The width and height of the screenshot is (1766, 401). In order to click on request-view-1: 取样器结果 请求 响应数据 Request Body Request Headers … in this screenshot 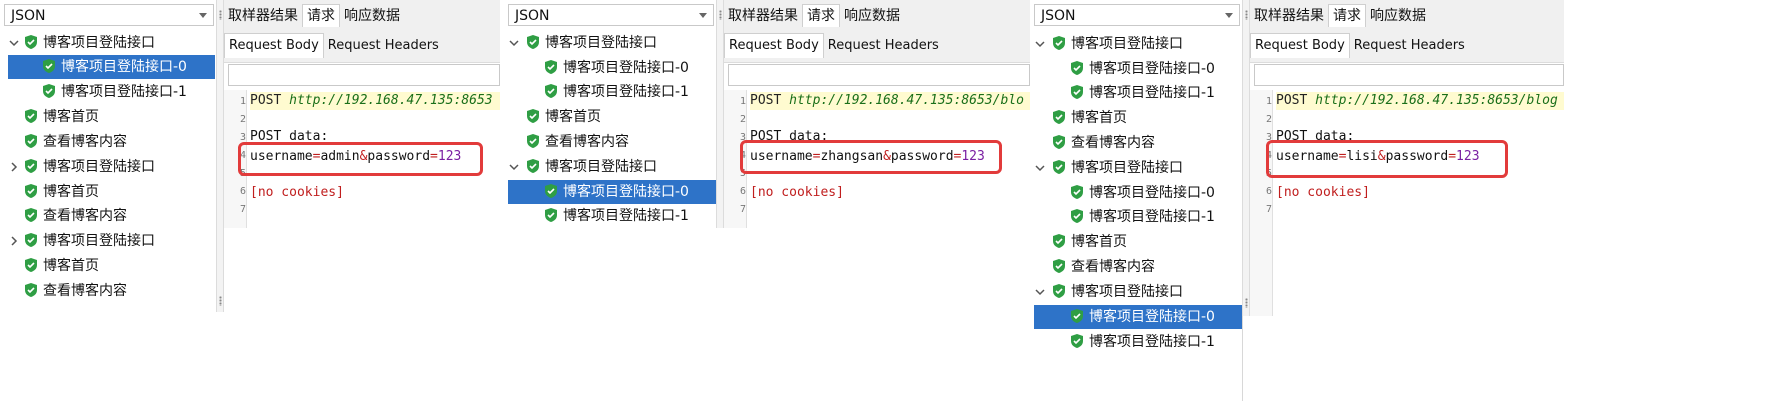, I will do `click(362, 114)`.